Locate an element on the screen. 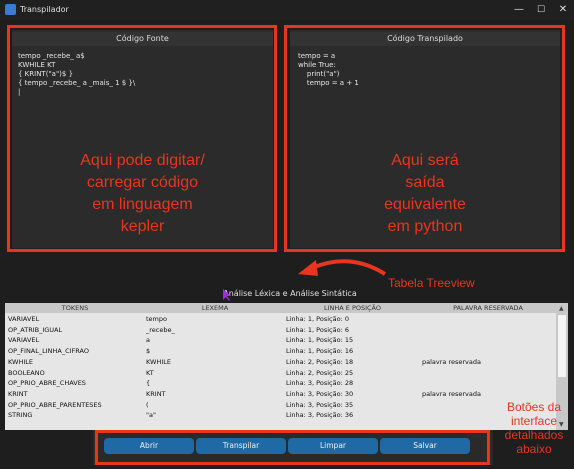  table-row: BOOLEANO KT Linha: 2, Posição: 25 is located at coordinates (280, 373).